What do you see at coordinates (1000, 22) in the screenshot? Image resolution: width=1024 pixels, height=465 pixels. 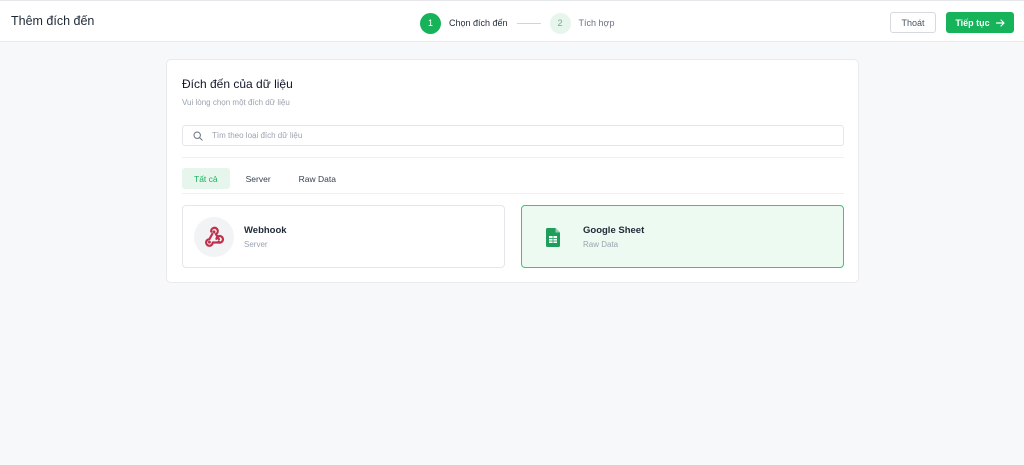 I see `arrow-right-icon` at bounding box center [1000, 22].